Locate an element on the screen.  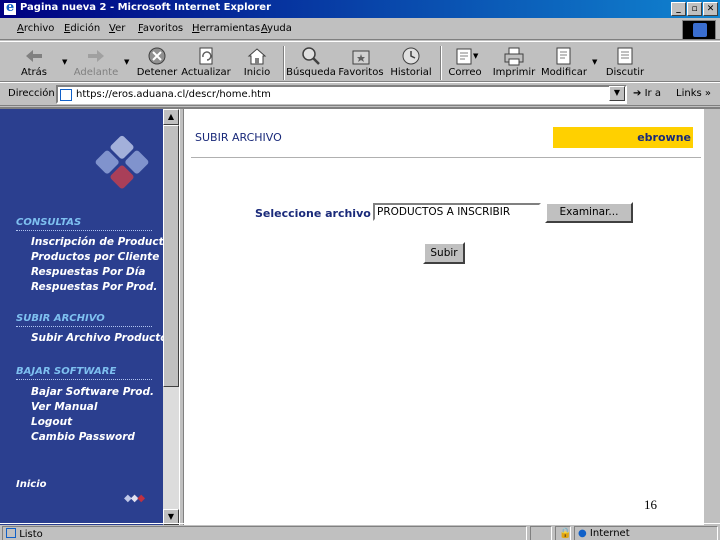
edit-button: Modificar is located at coordinates (564, 63).